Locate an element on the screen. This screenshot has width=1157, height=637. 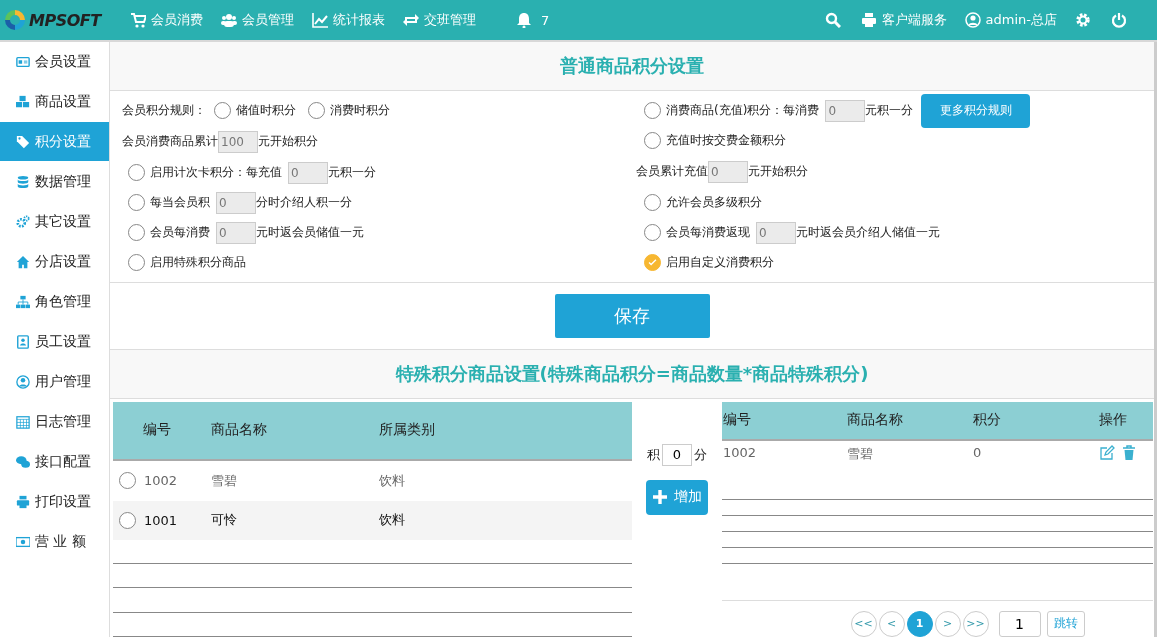
table-cell: 0 is located at coordinates (977, 452).